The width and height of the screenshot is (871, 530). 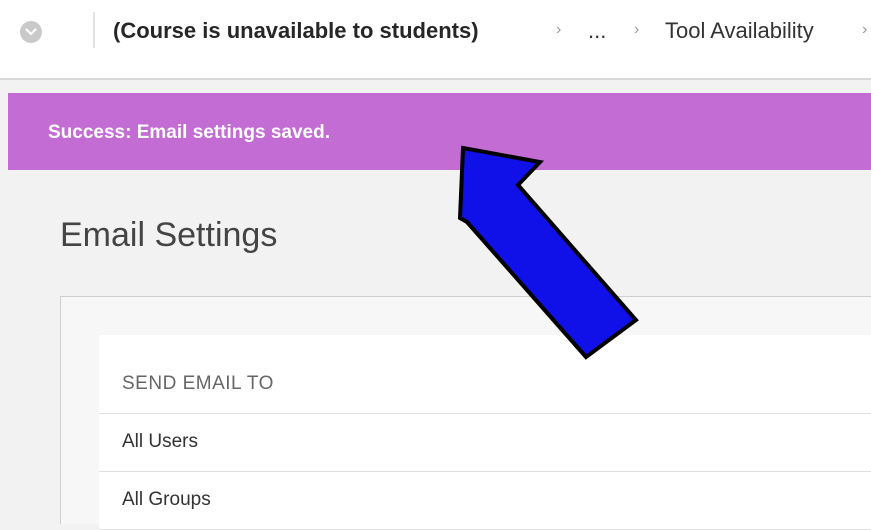 I want to click on send-email-header: SEND EMAIL TO, so click(x=485, y=374).